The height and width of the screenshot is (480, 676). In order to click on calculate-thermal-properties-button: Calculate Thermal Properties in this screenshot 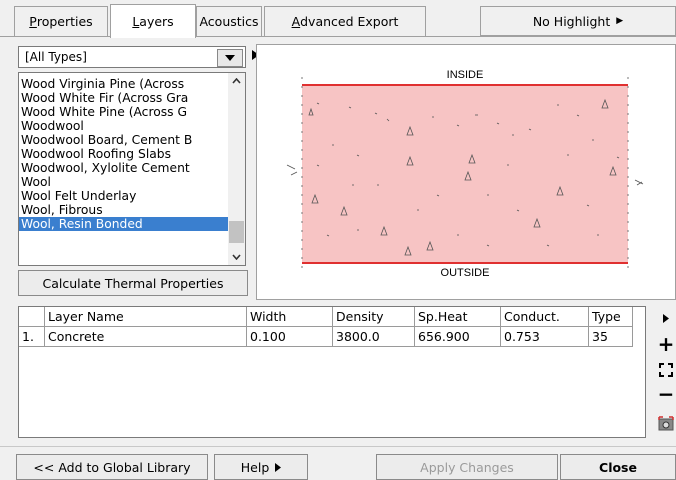, I will do `click(133, 283)`.